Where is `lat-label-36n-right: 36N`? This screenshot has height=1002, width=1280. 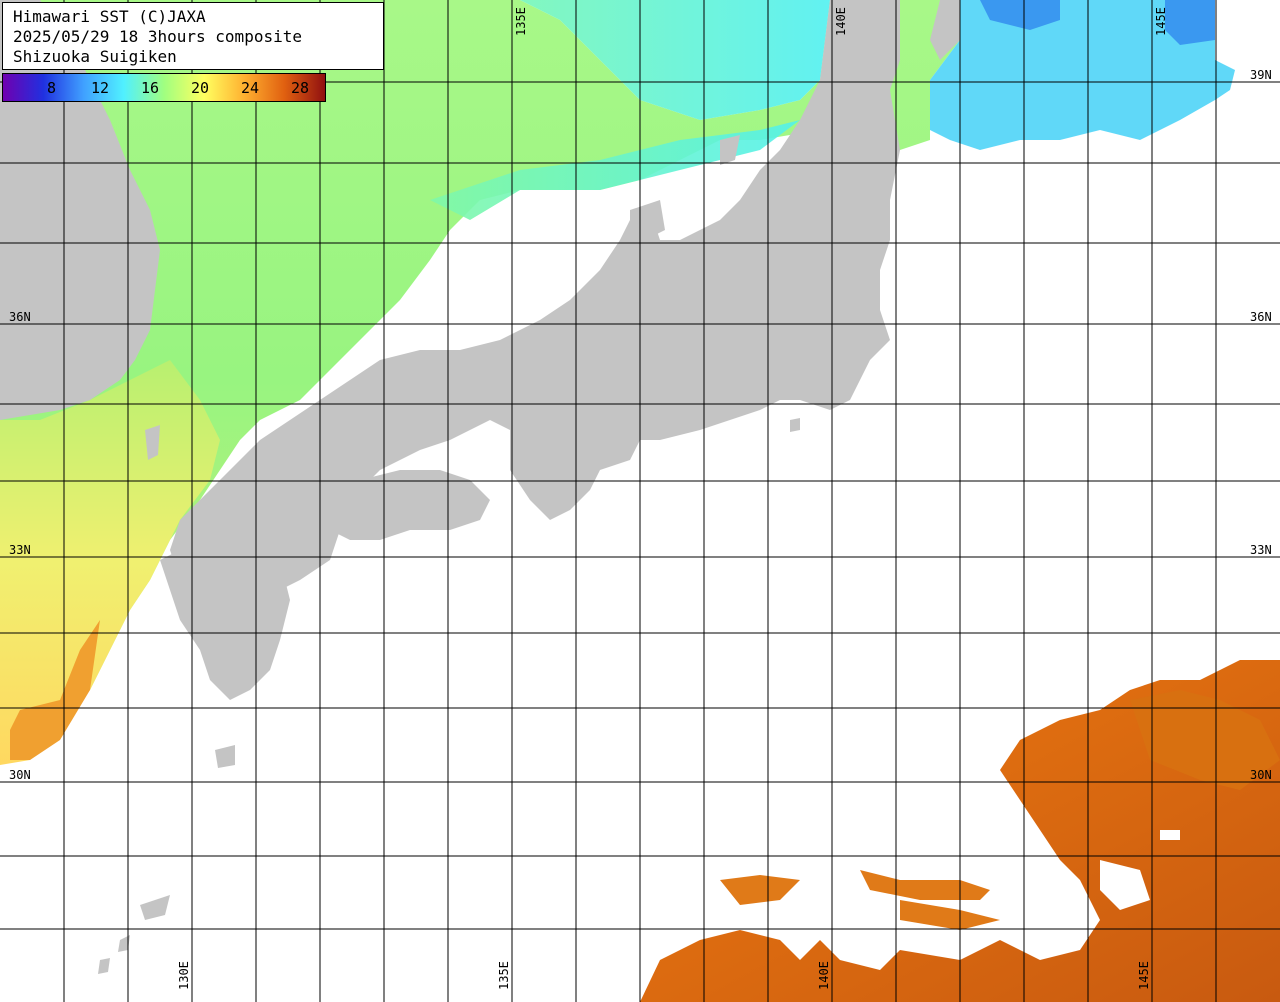
lat-label-36n-right: 36N is located at coordinates (1261, 317).